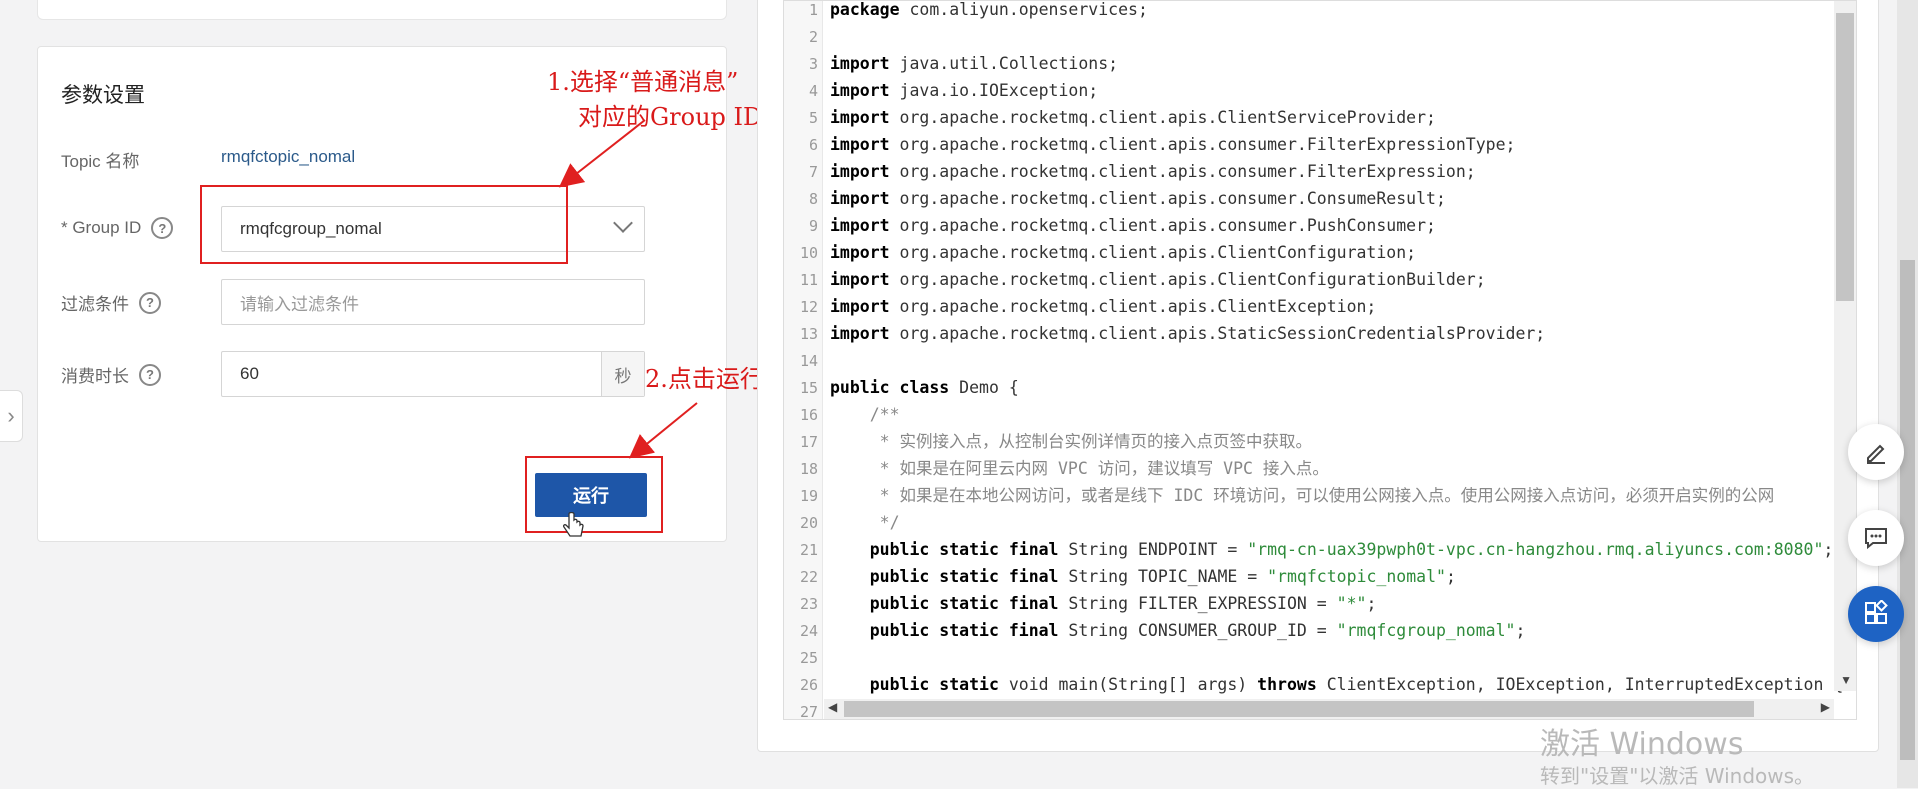 The height and width of the screenshot is (789, 1918). I want to click on topic-label: Topic 名称, so click(100, 161).